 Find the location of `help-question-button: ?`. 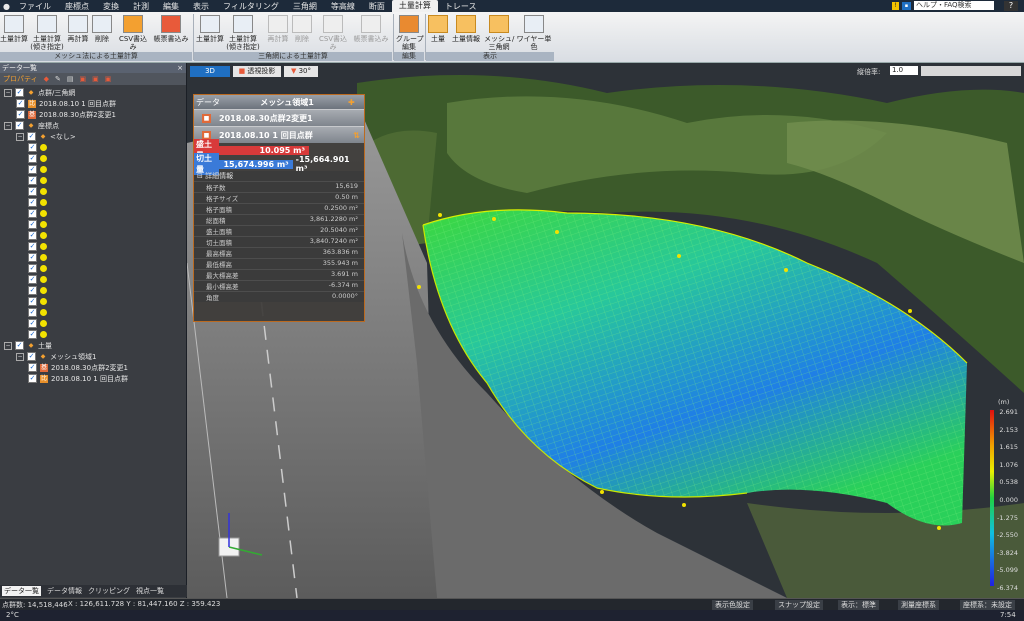

help-question-button: ? is located at coordinates (1011, 6).